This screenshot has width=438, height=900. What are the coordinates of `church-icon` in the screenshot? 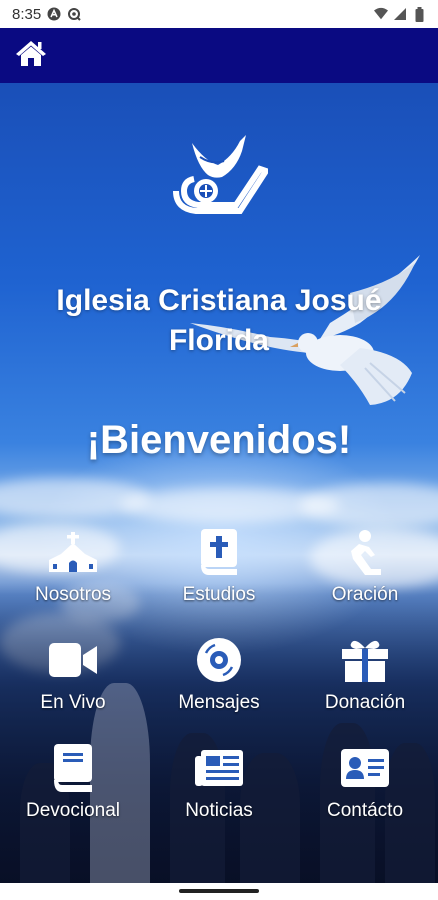 It's located at (73, 552).